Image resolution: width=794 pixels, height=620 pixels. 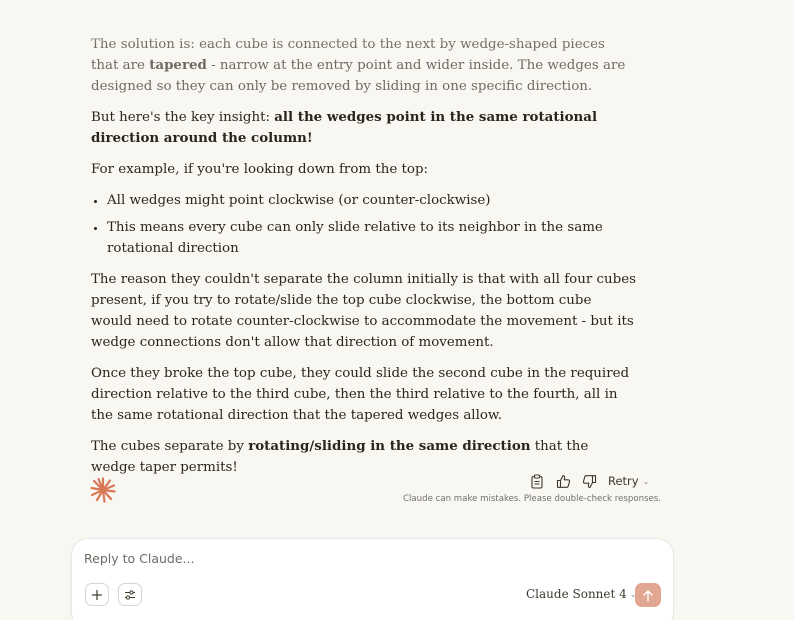 I want to click on retry-button: Retry ⌄, so click(x=628, y=481).